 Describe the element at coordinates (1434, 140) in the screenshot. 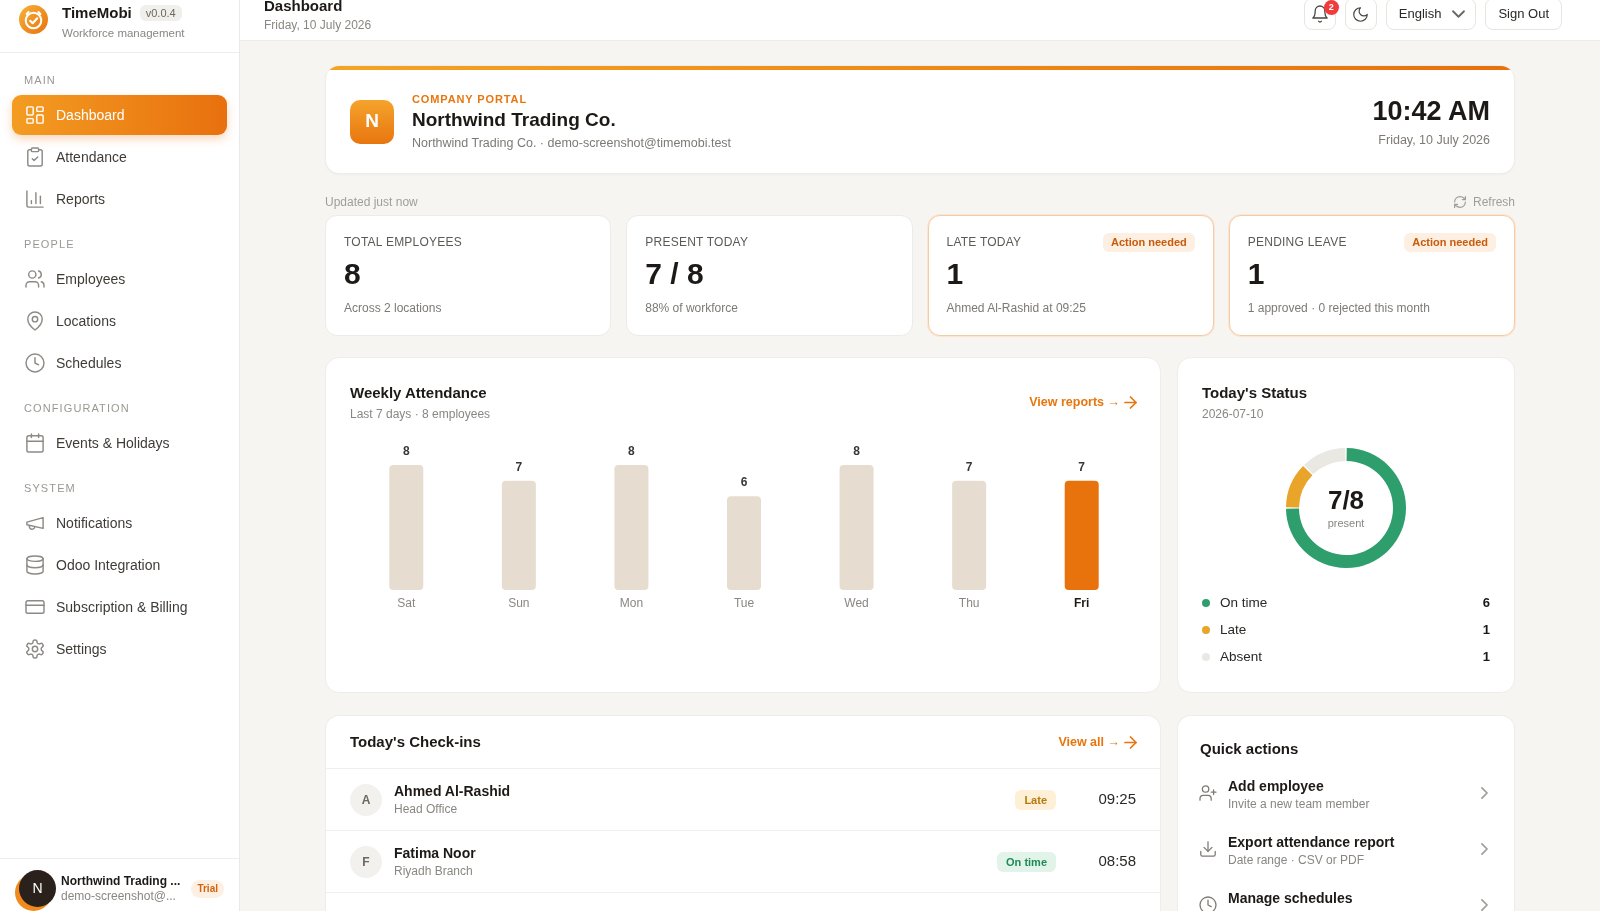

I see `clock-date: Friday, 10 July 2026` at that location.